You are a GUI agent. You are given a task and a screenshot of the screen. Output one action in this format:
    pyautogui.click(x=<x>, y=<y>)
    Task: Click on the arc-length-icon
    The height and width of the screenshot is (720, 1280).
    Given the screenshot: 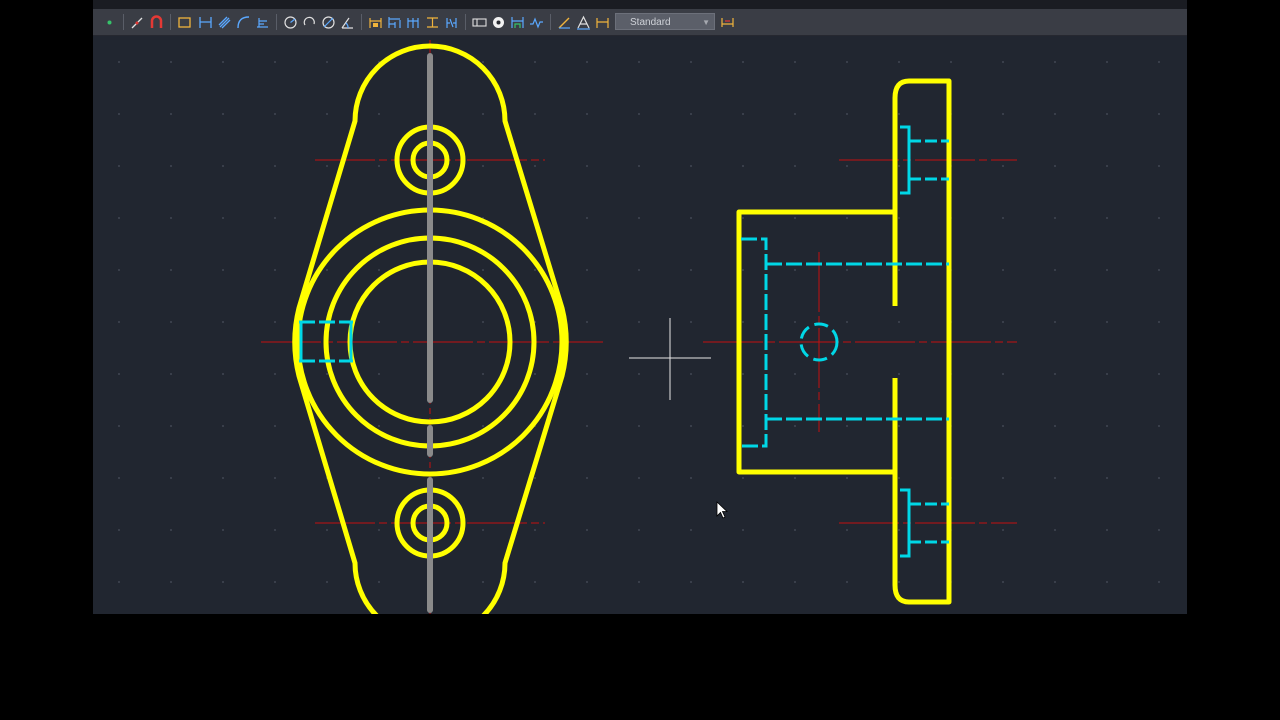 What is the action you would take?
    pyautogui.click(x=243, y=22)
    